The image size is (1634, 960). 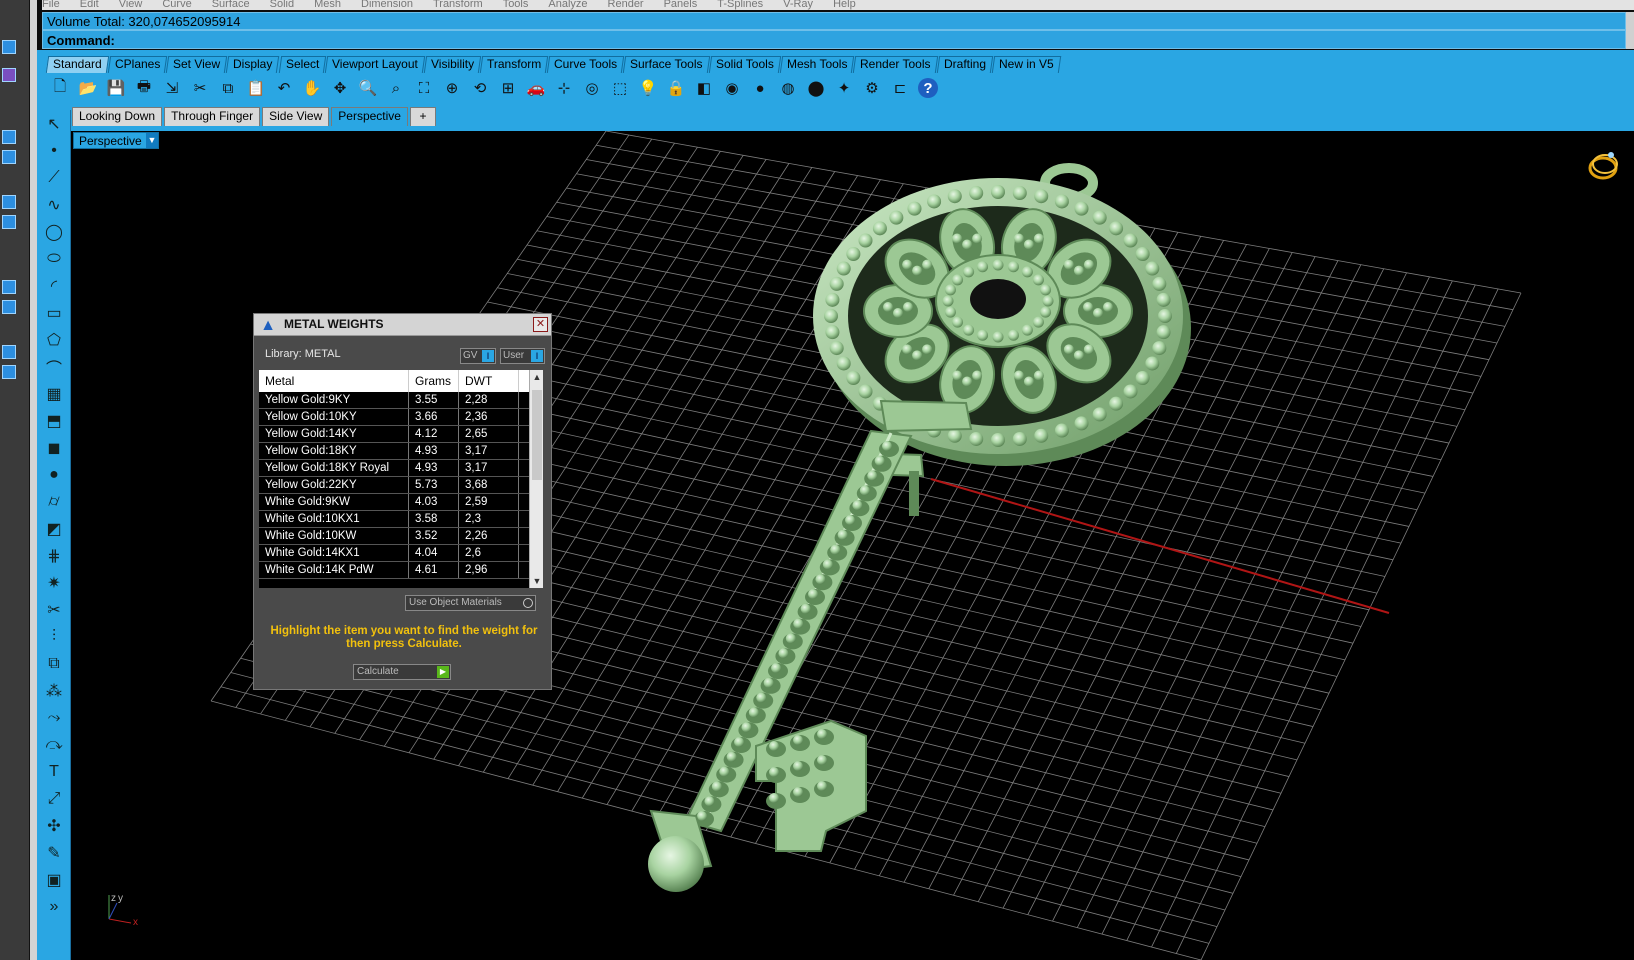 I want to click on scroll-down-icon: ▼, so click(x=537, y=581).